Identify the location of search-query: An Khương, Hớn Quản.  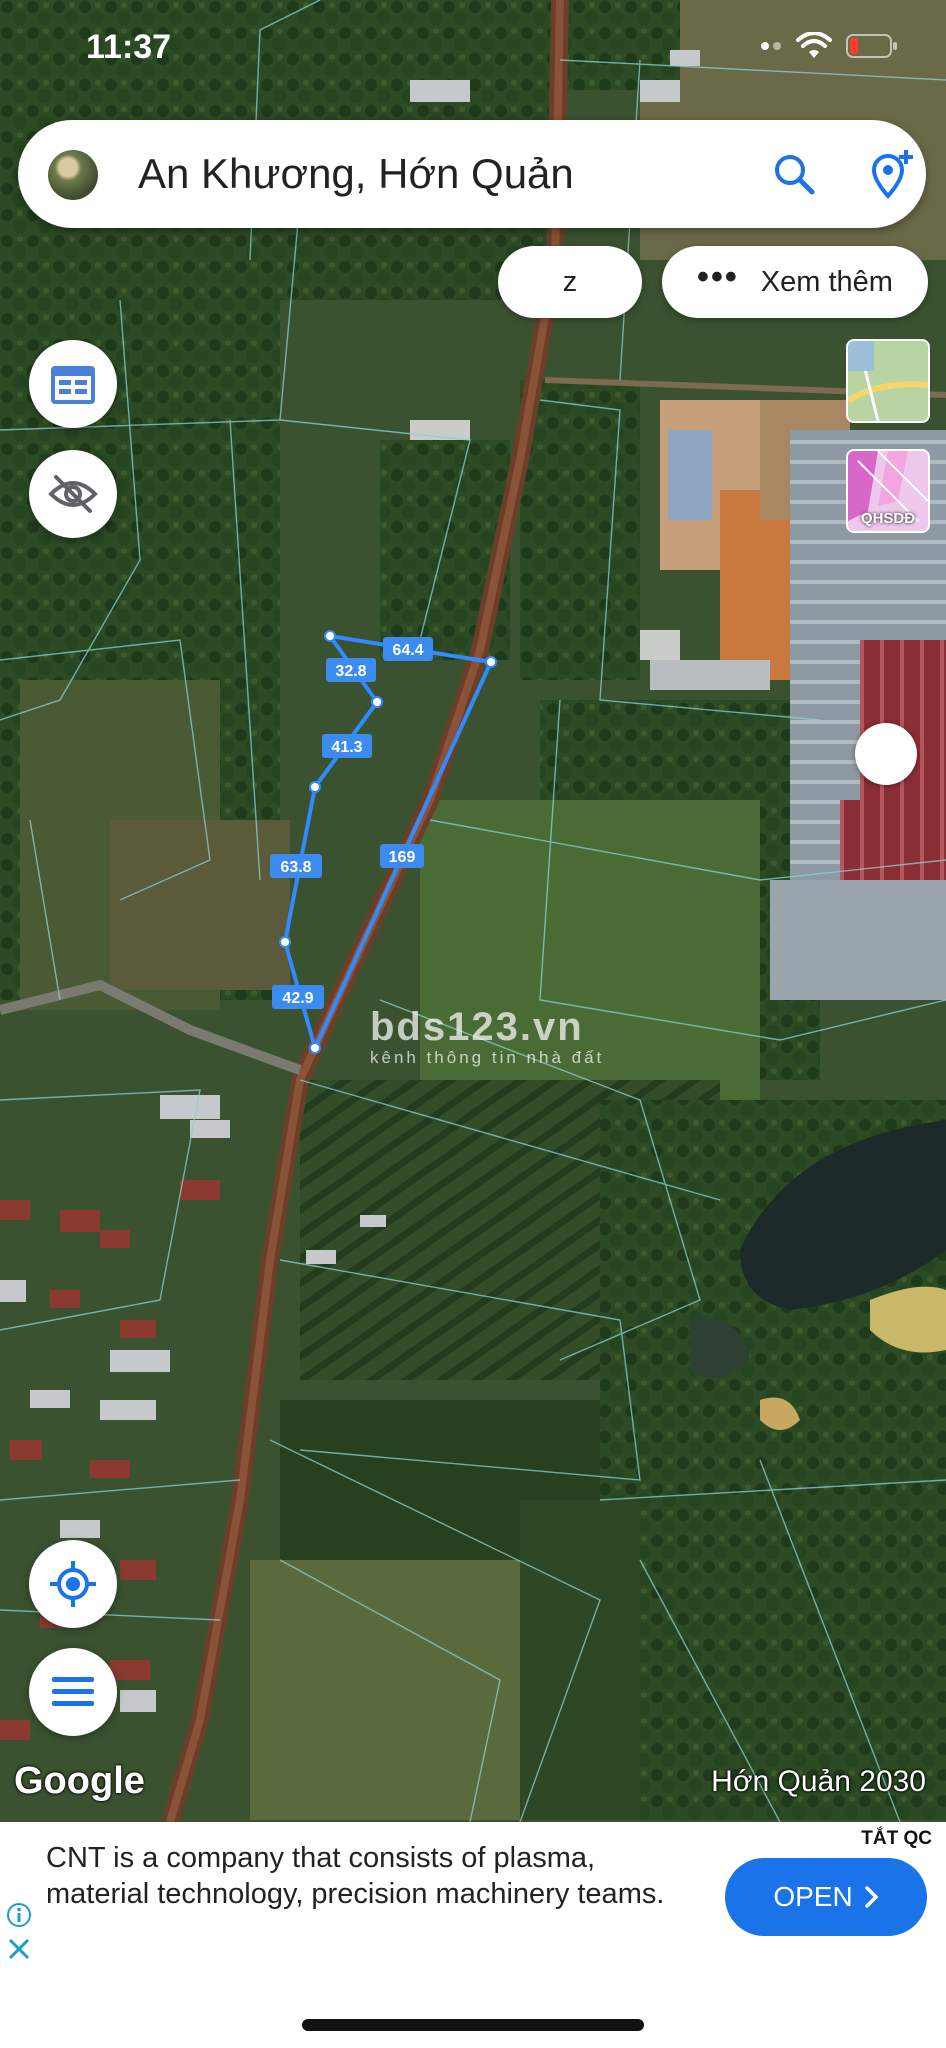
(356, 174).